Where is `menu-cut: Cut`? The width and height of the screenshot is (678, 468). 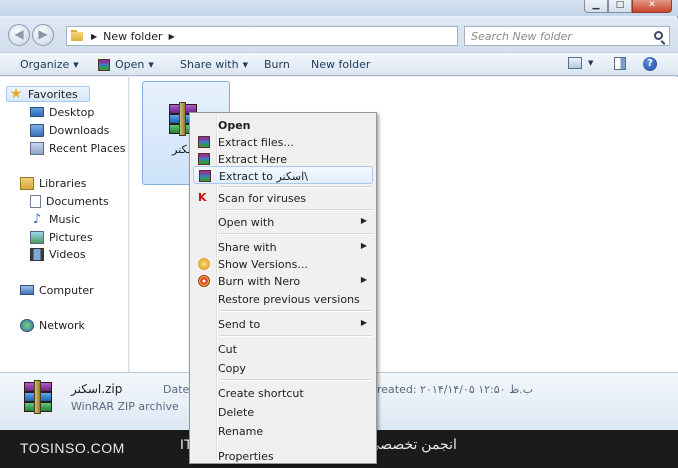 menu-cut: Cut is located at coordinates (283, 349).